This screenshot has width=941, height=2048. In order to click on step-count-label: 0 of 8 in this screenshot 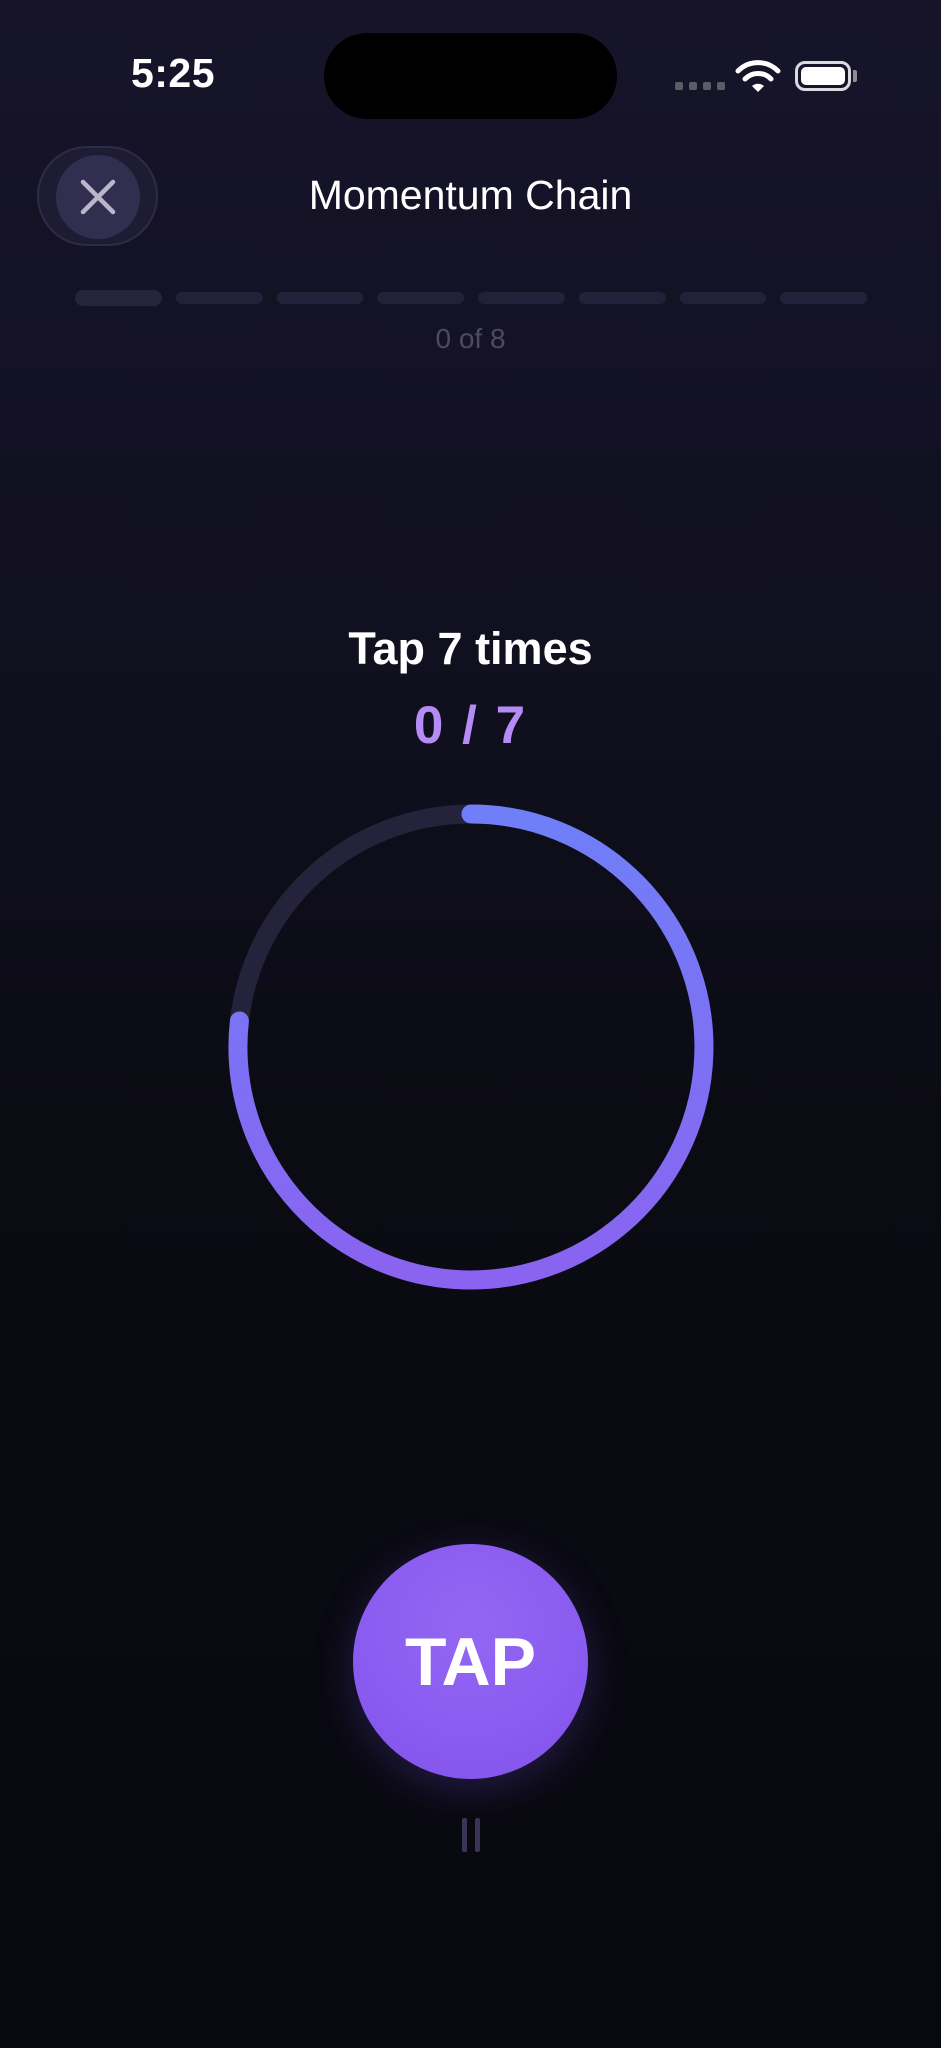, I will do `click(470, 338)`.